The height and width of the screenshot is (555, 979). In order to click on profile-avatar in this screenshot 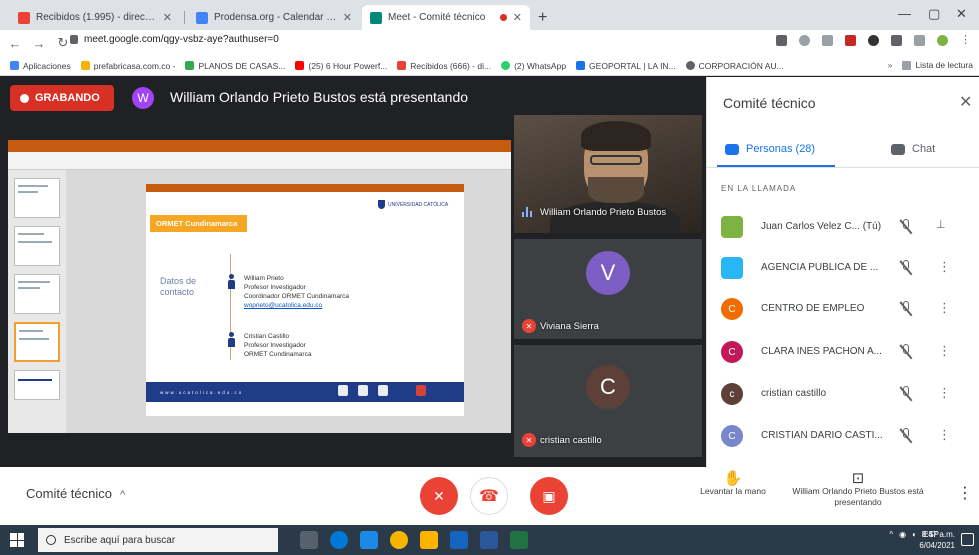, I will do `click(942, 40)`.